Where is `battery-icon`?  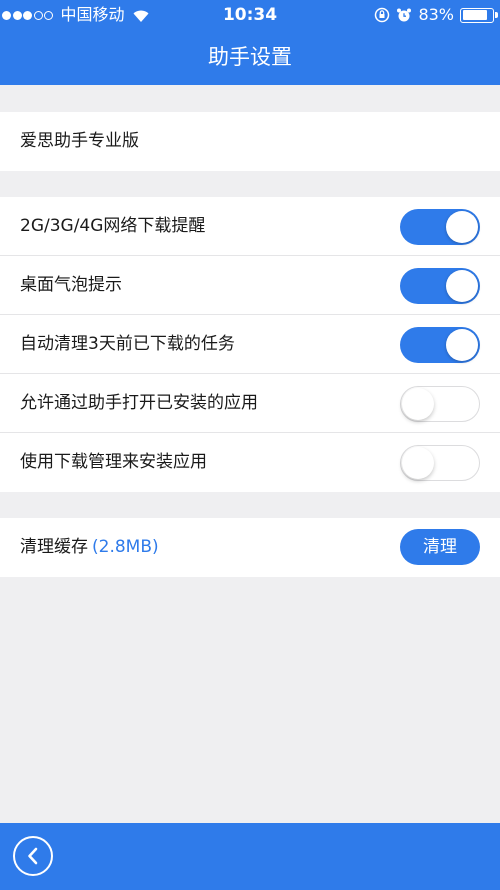
battery-icon is located at coordinates (479, 15).